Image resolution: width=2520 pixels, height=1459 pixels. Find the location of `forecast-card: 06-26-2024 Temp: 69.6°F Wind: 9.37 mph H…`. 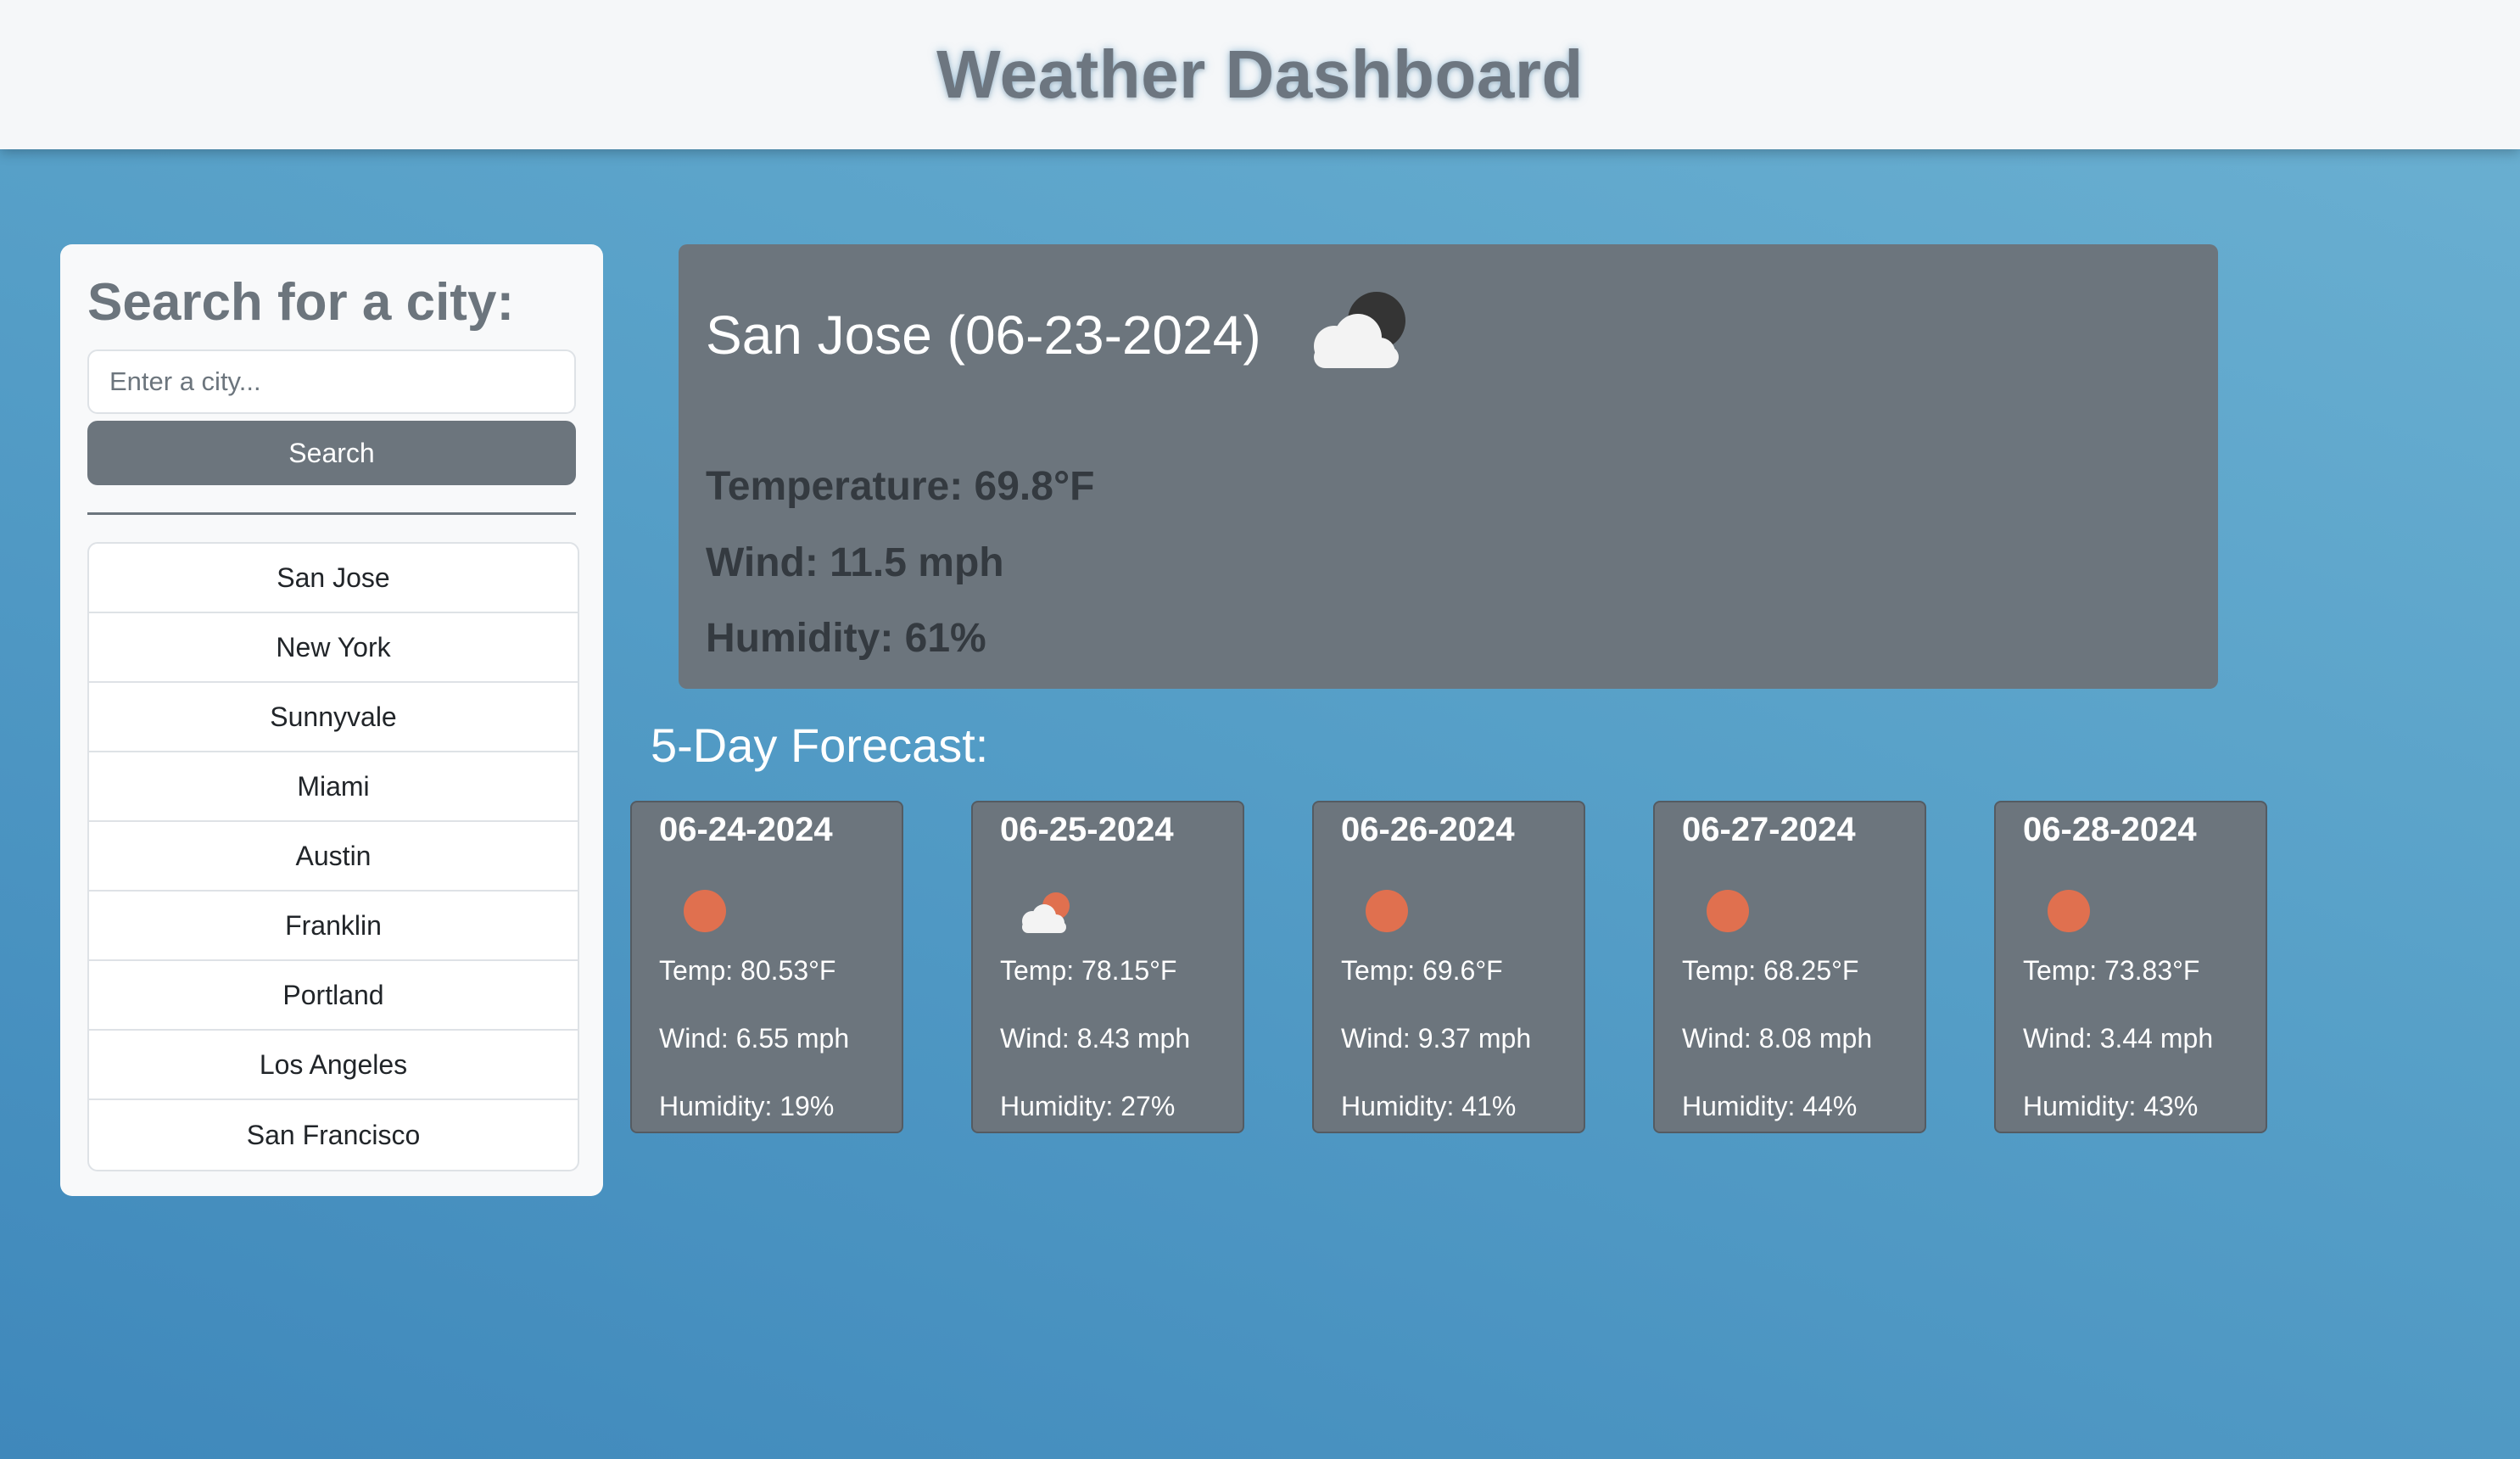

forecast-card: 06-26-2024 Temp: 69.6°F Wind: 9.37 mph H… is located at coordinates (1448, 967).